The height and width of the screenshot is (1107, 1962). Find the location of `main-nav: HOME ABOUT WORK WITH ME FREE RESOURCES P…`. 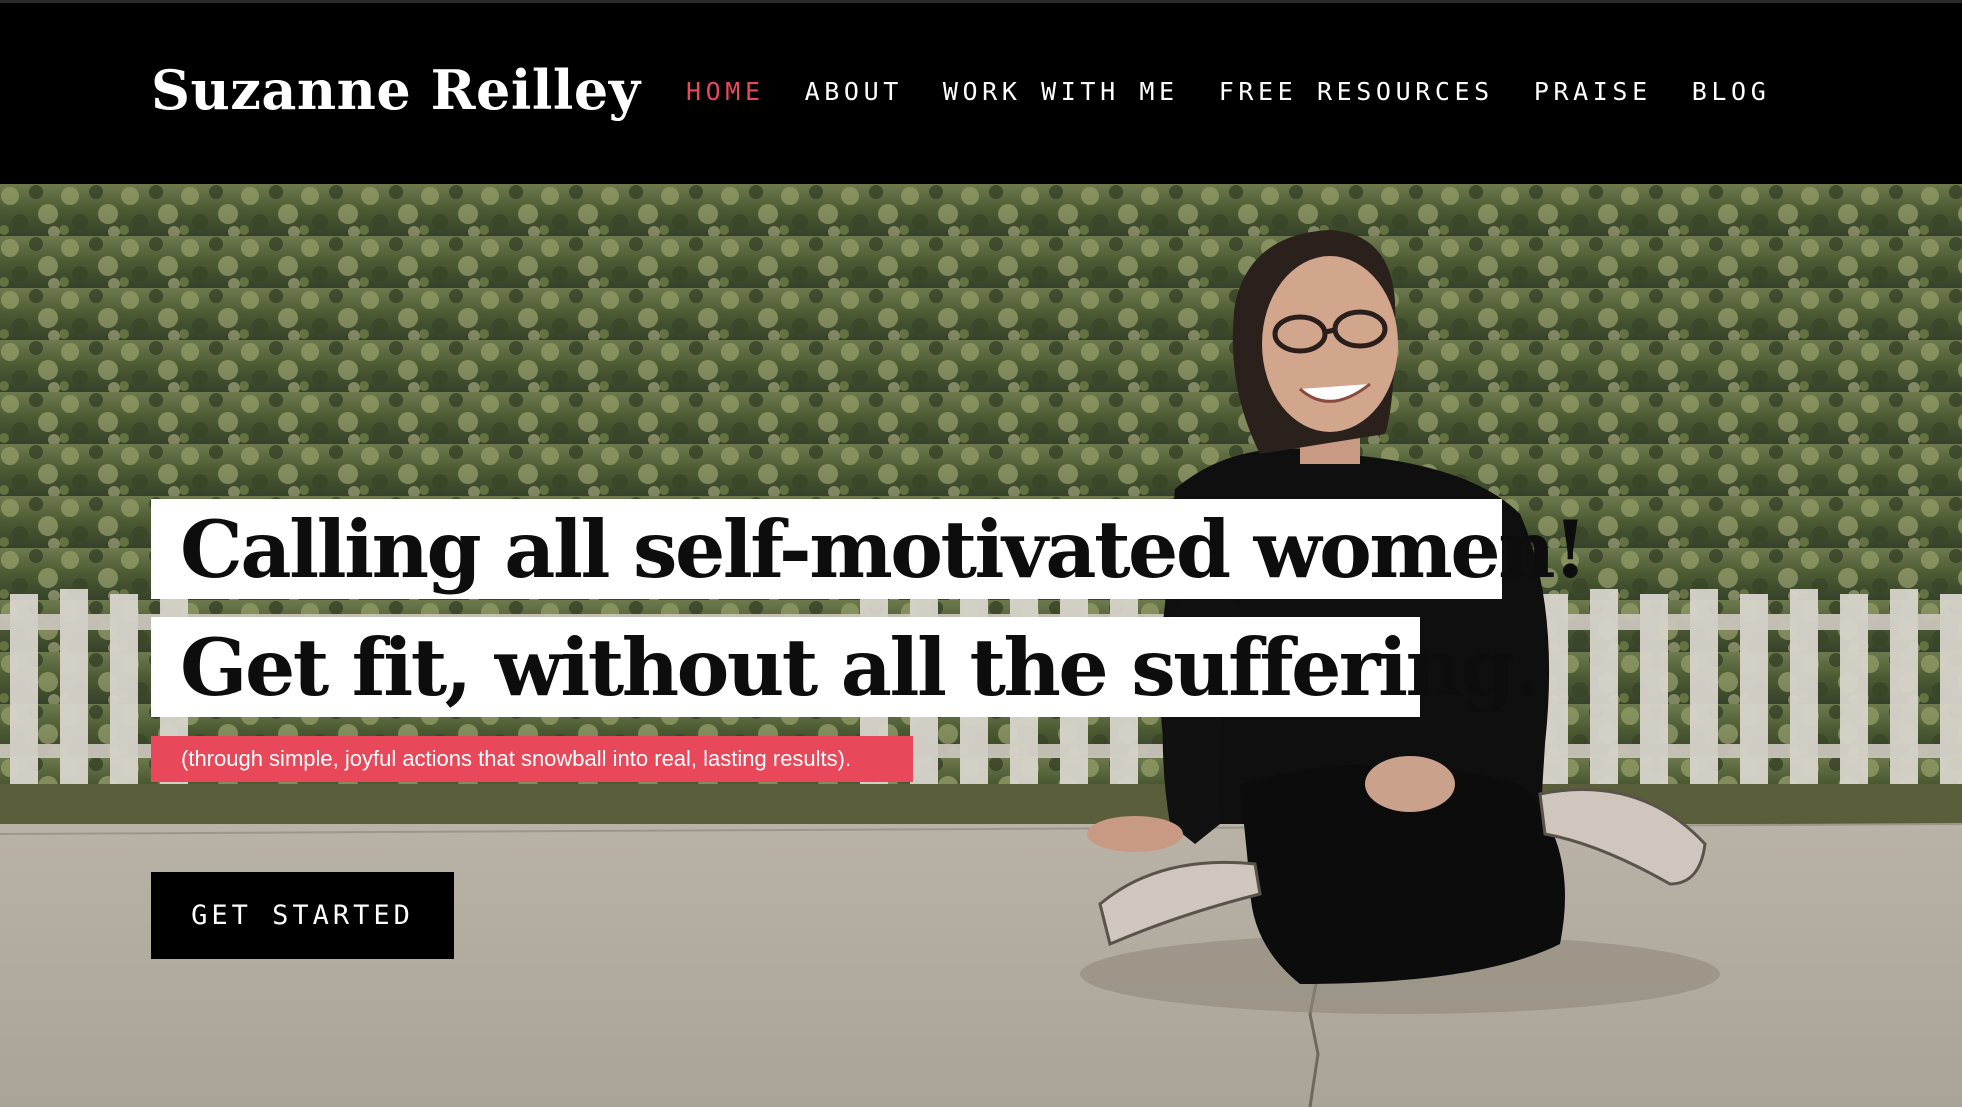

main-nav: HOME ABOUT WORK WITH ME FREE RESOURCES P… is located at coordinates (1248, 91).